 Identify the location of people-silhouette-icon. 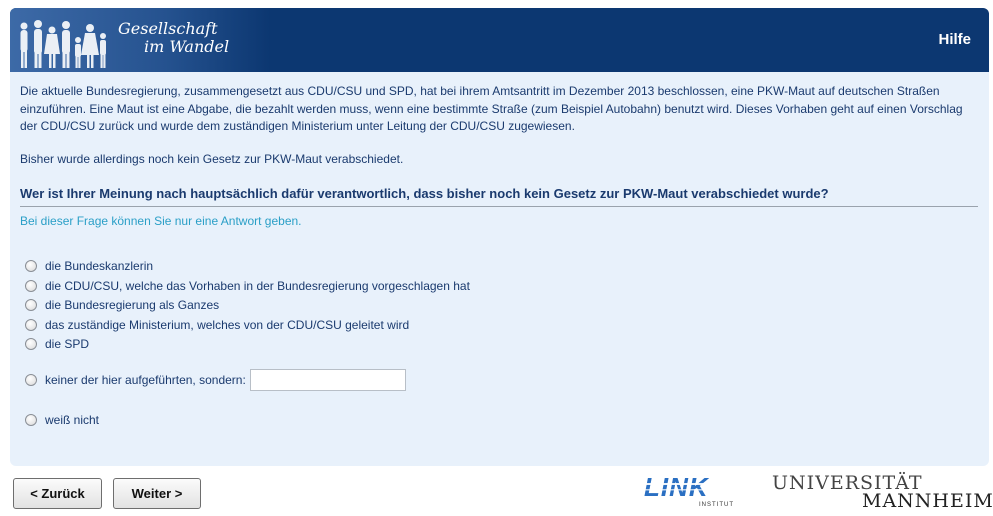
(63, 44).